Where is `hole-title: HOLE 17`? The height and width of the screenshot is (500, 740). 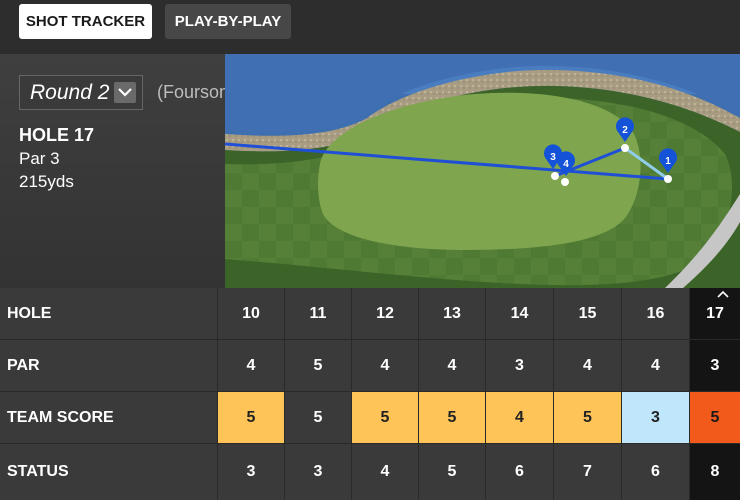
hole-title: HOLE 17 is located at coordinates (57, 135).